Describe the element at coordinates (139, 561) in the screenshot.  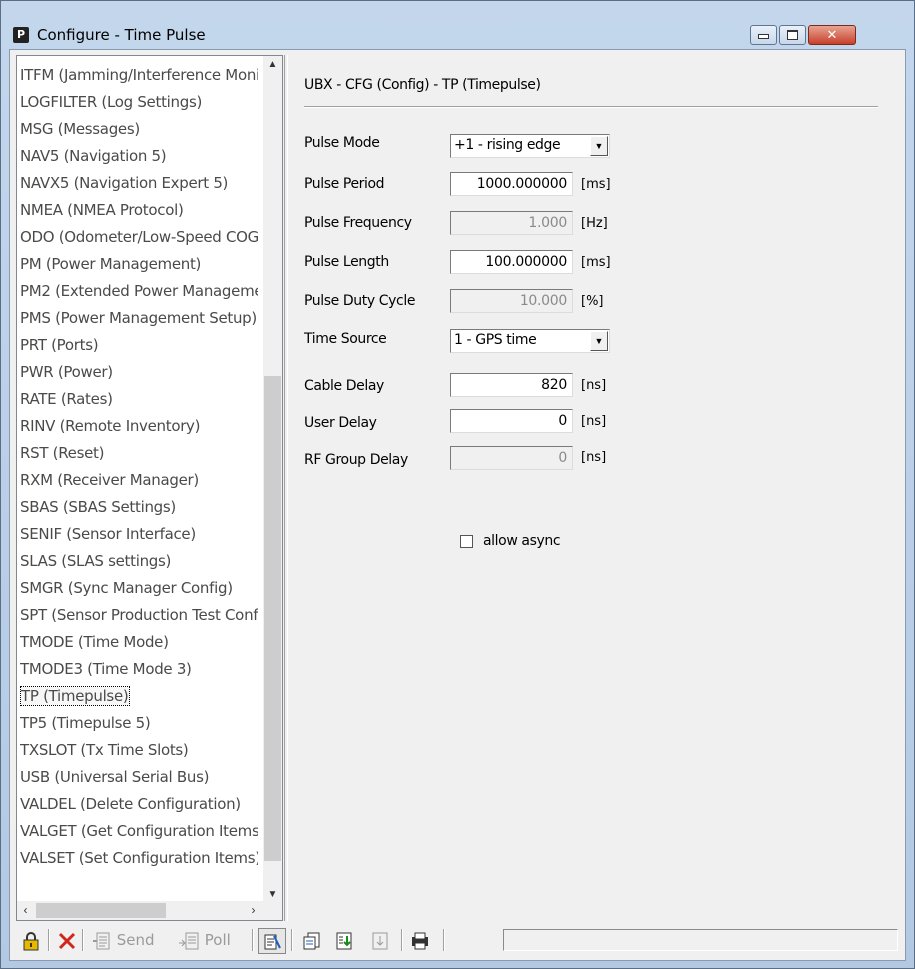
I see `list-item: SLAS (SLAS settings)` at that location.